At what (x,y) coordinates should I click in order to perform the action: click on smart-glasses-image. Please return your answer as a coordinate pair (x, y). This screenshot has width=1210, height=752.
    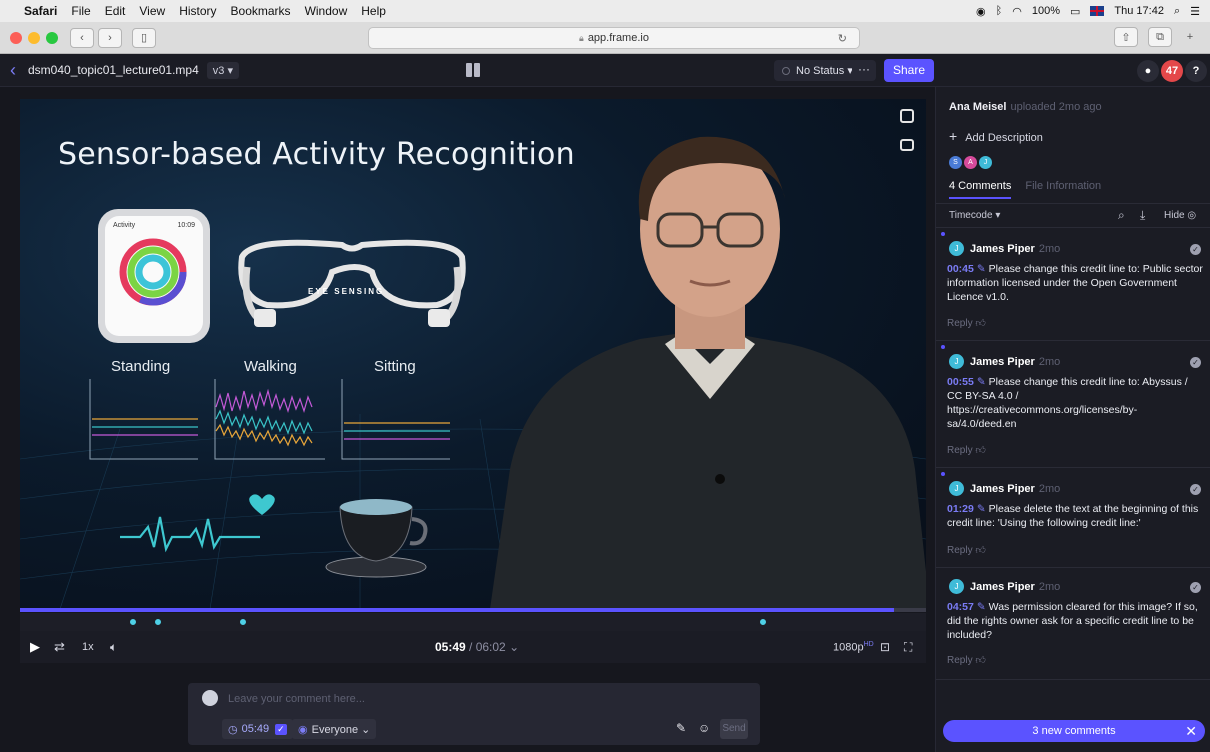
    Looking at the image, I should click on (352, 283).